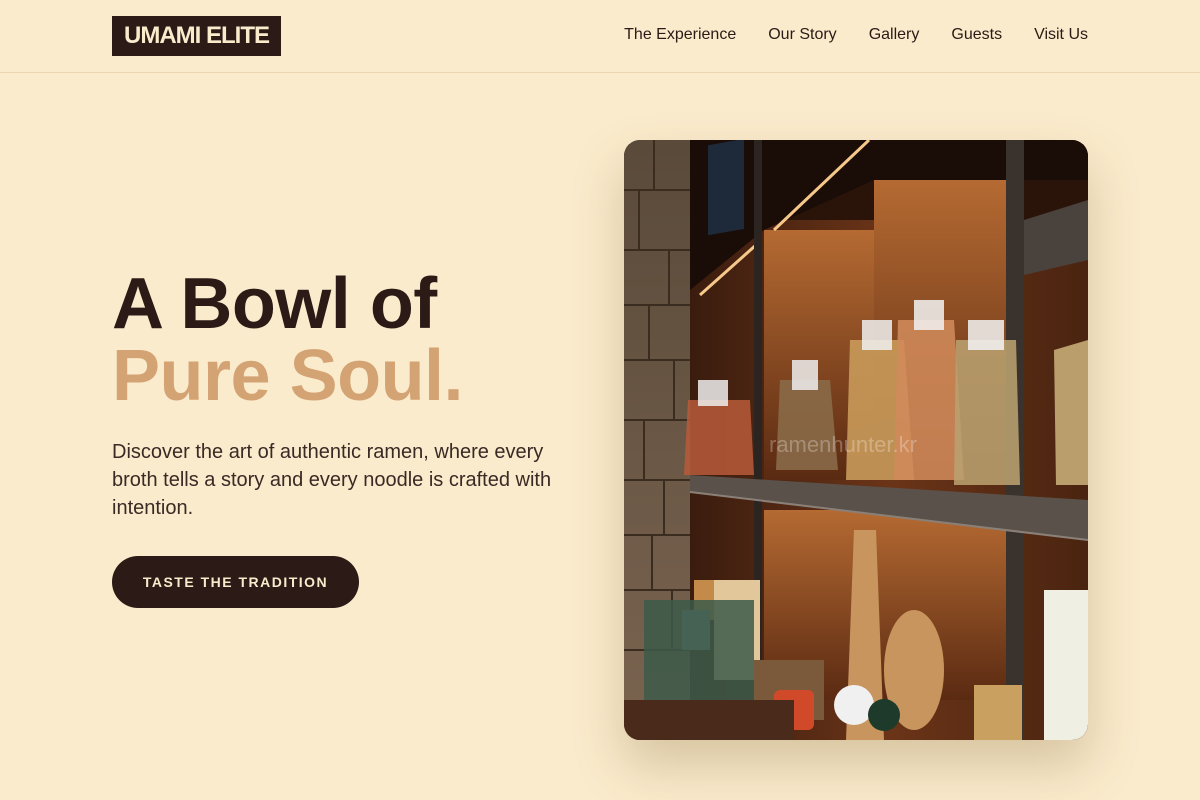 The width and height of the screenshot is (1200, 800). Describe the element at coordinates (680, 35) in the screenshot. I see `nav-link-experience: The Experience` at that location.